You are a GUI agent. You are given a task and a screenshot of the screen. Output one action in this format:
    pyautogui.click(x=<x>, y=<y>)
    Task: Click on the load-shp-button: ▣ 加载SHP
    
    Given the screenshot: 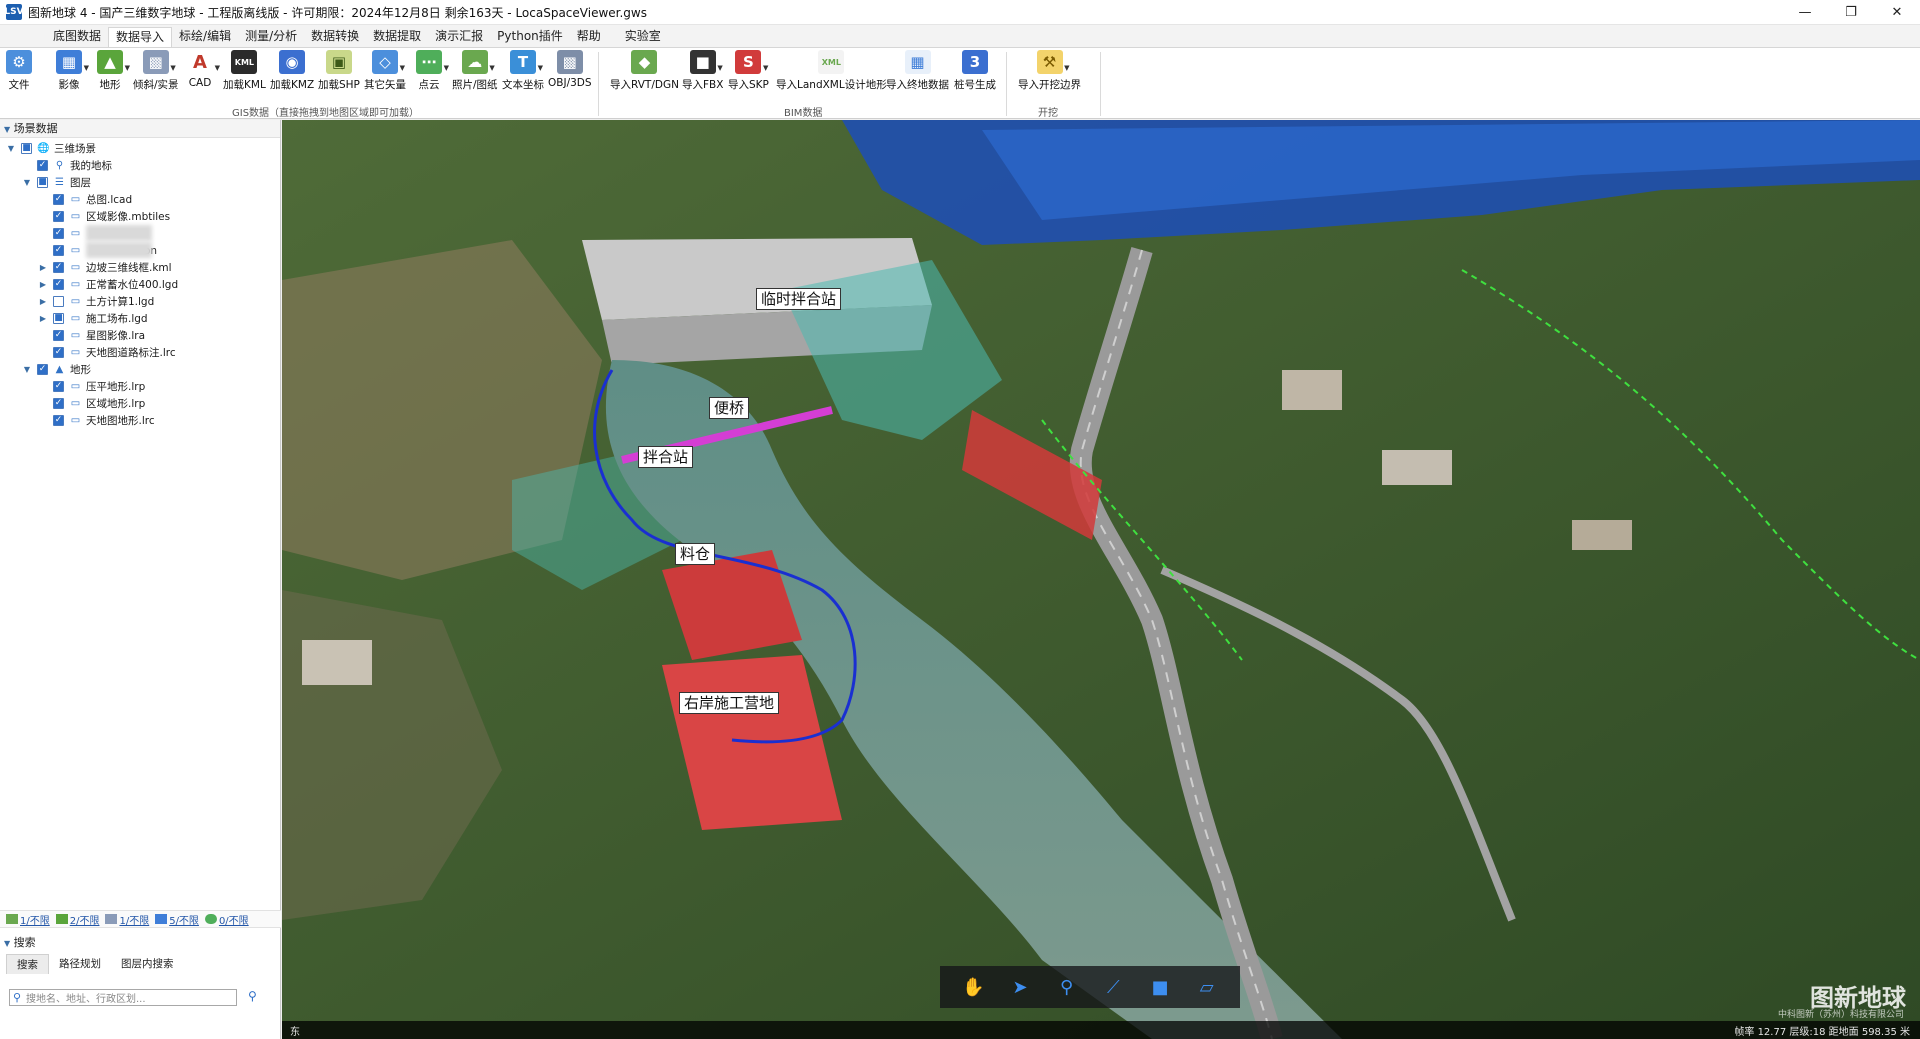 What is the action you would take?
    pyautogui.click(x=339, y=72)
    